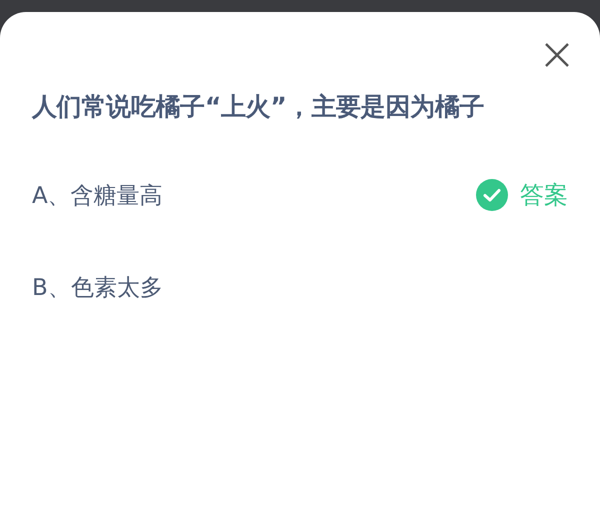 The image size is (600, 523). Describe the element at coordinates (97, 287) in the screenshot. I see `answer-option: B、色素太多` at that location.